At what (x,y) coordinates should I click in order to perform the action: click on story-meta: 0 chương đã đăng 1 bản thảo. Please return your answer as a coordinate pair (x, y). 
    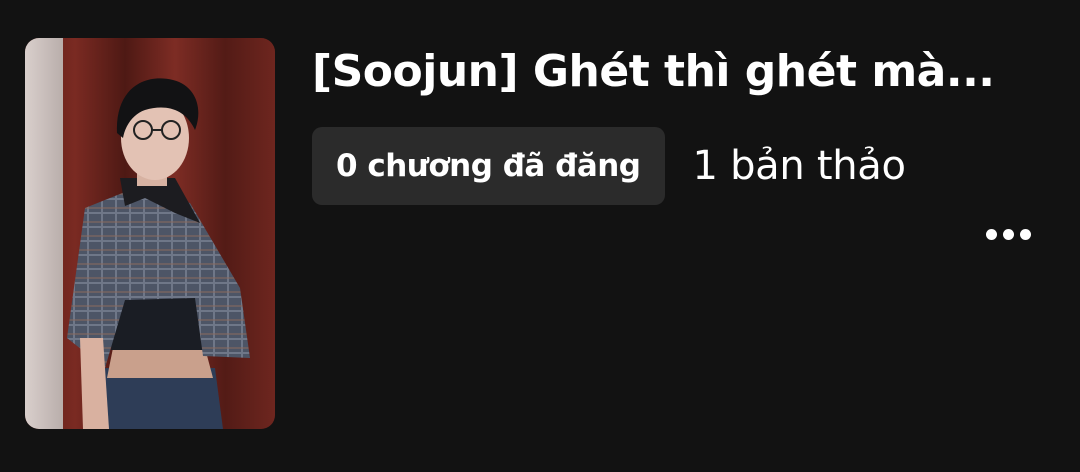
    Looking at the image, I should click on (609, 166).